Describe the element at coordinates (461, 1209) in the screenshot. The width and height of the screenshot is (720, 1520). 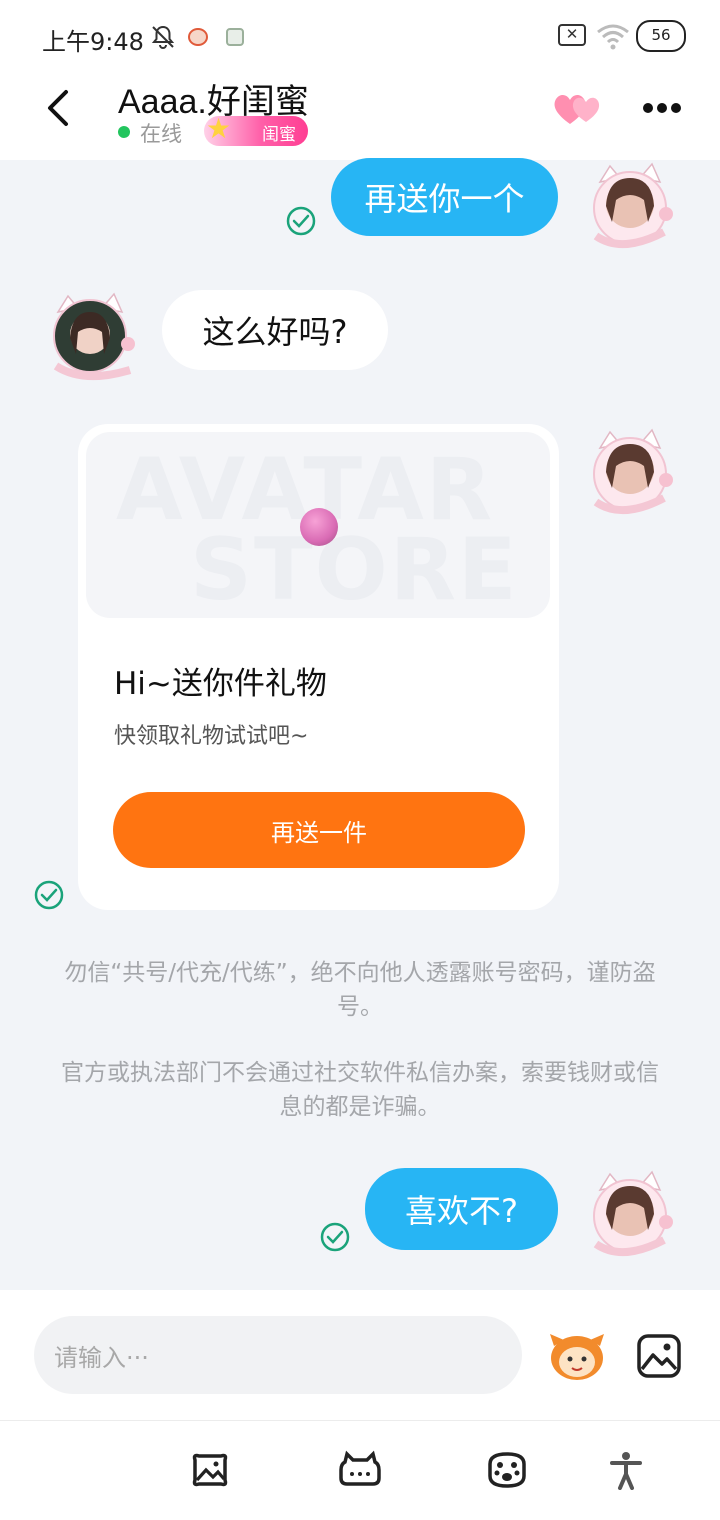
I see `message-bubble-outgoing: 喜欢不?` at that location.